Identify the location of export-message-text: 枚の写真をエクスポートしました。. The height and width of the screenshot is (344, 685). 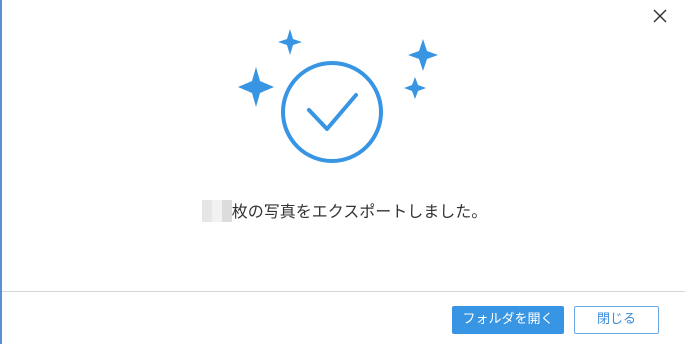
(359, 211).